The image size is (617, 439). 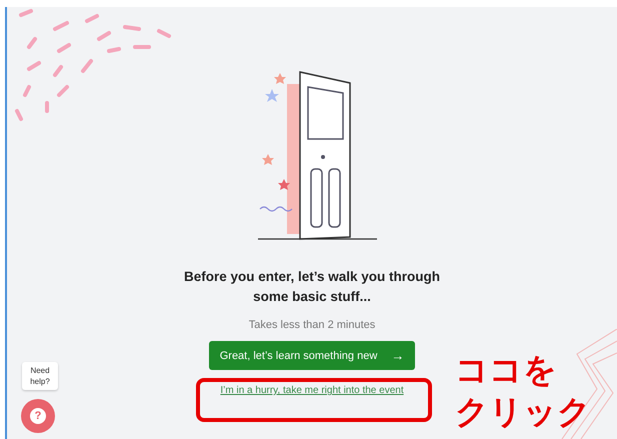 What do you see at coordinates (523, 391) in the screenshot?
I see `annotation-text: ココを クリック` at bounding box center [523, 391].